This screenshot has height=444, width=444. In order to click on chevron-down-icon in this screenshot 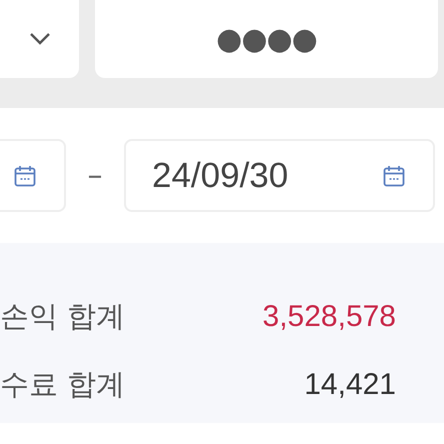, I will do `click(39, 39)`.